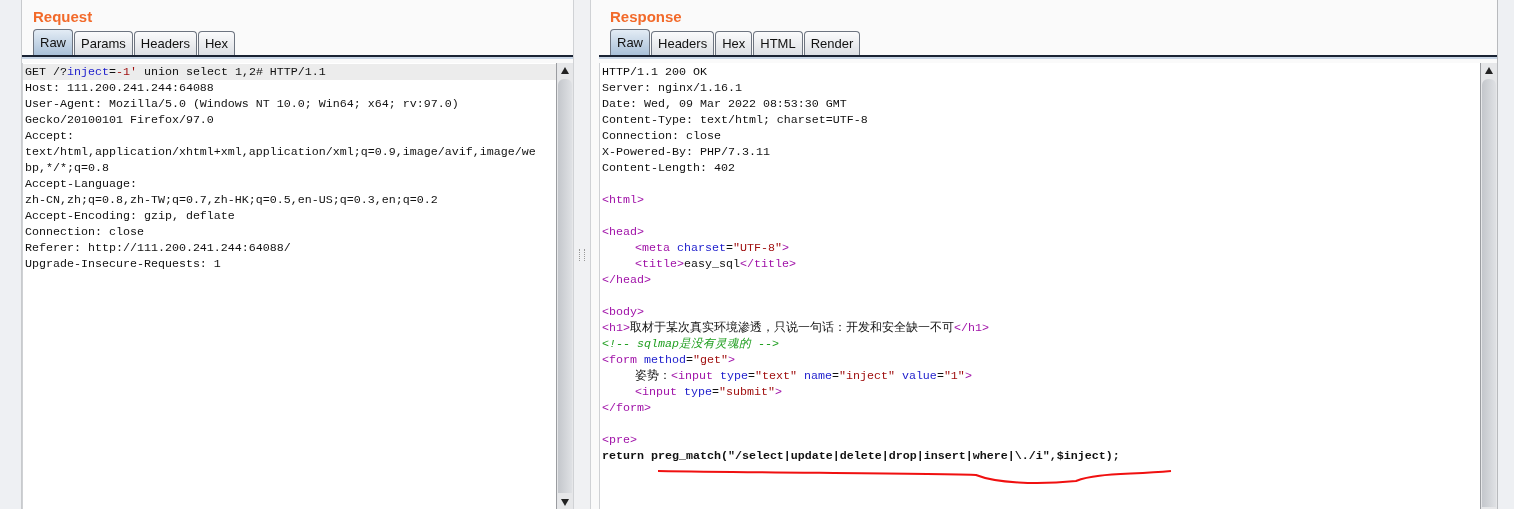 The height and width of the screenshot is (509, 1514). Describe the element at coordinates (654, 72) in the screenshot. I see `code-line: HTTP/1.1 200 OK` at that location.